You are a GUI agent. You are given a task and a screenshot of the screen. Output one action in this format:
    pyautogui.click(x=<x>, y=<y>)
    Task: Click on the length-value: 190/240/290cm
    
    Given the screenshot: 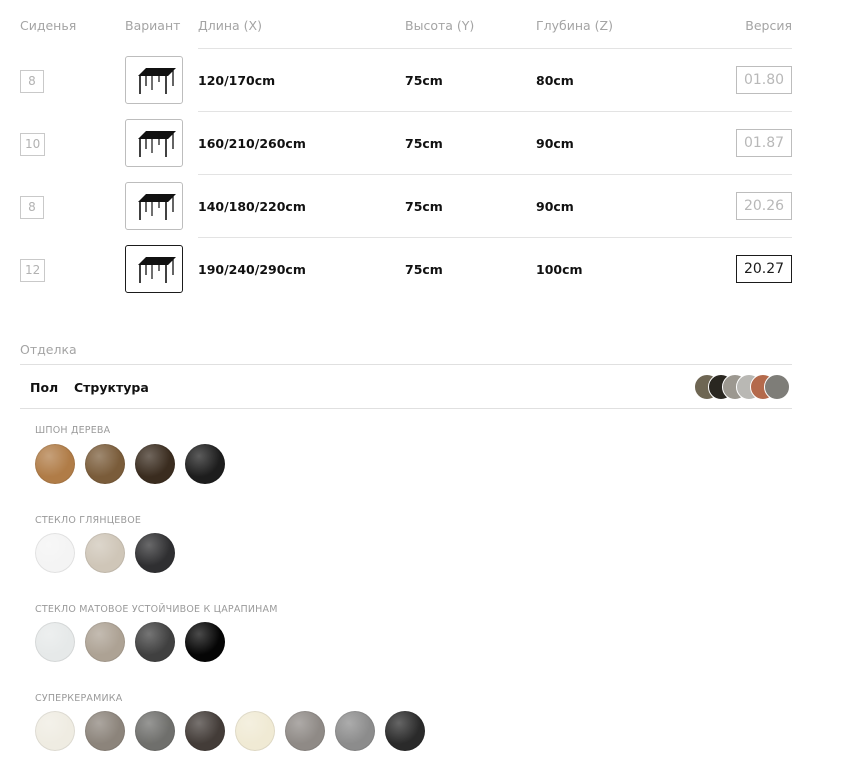 What is the action you would take?
    pyautogui.click(x=252, y=269)
    